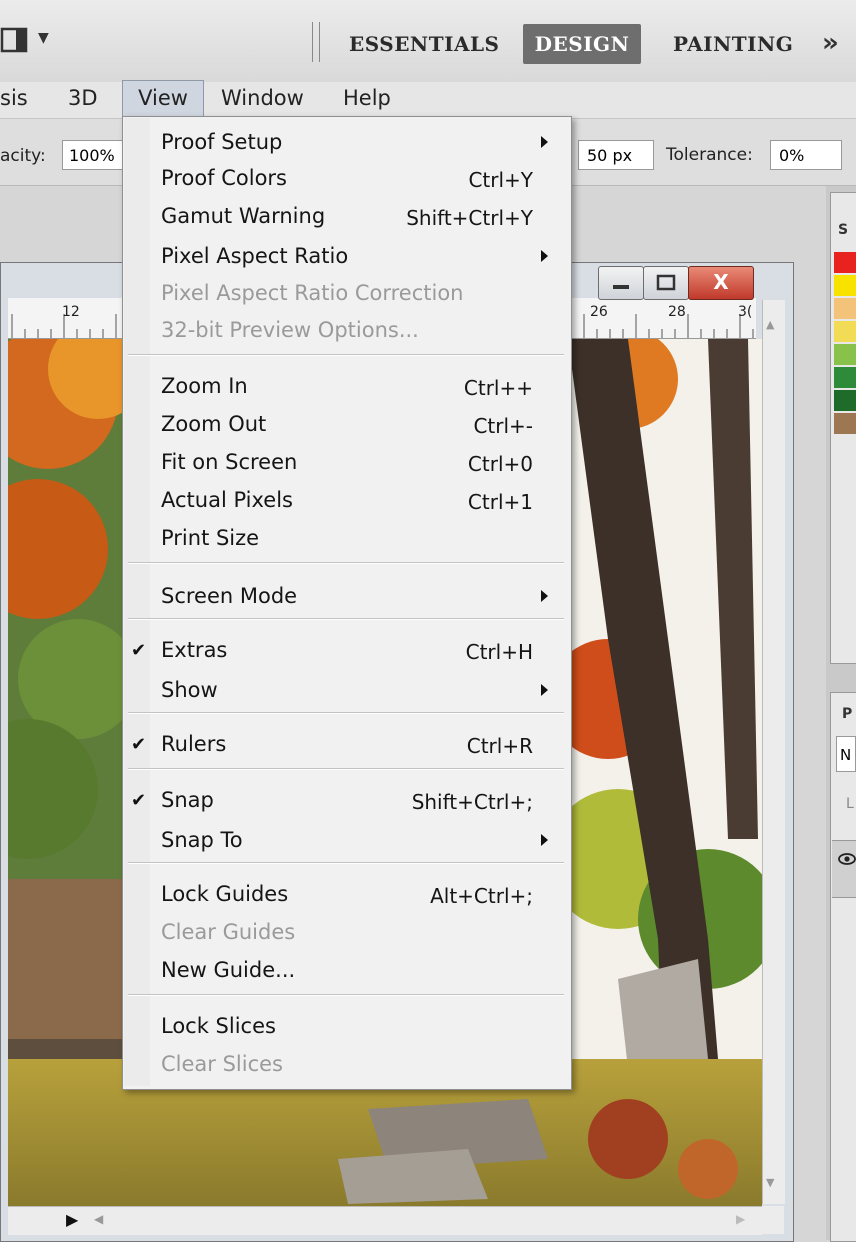 This screenshot has width=856, height=1242. What do you see at coordinates (582, 44) in the screenshot?
I see `workspace-design: DESIGN` at bounding box center [582, 44].